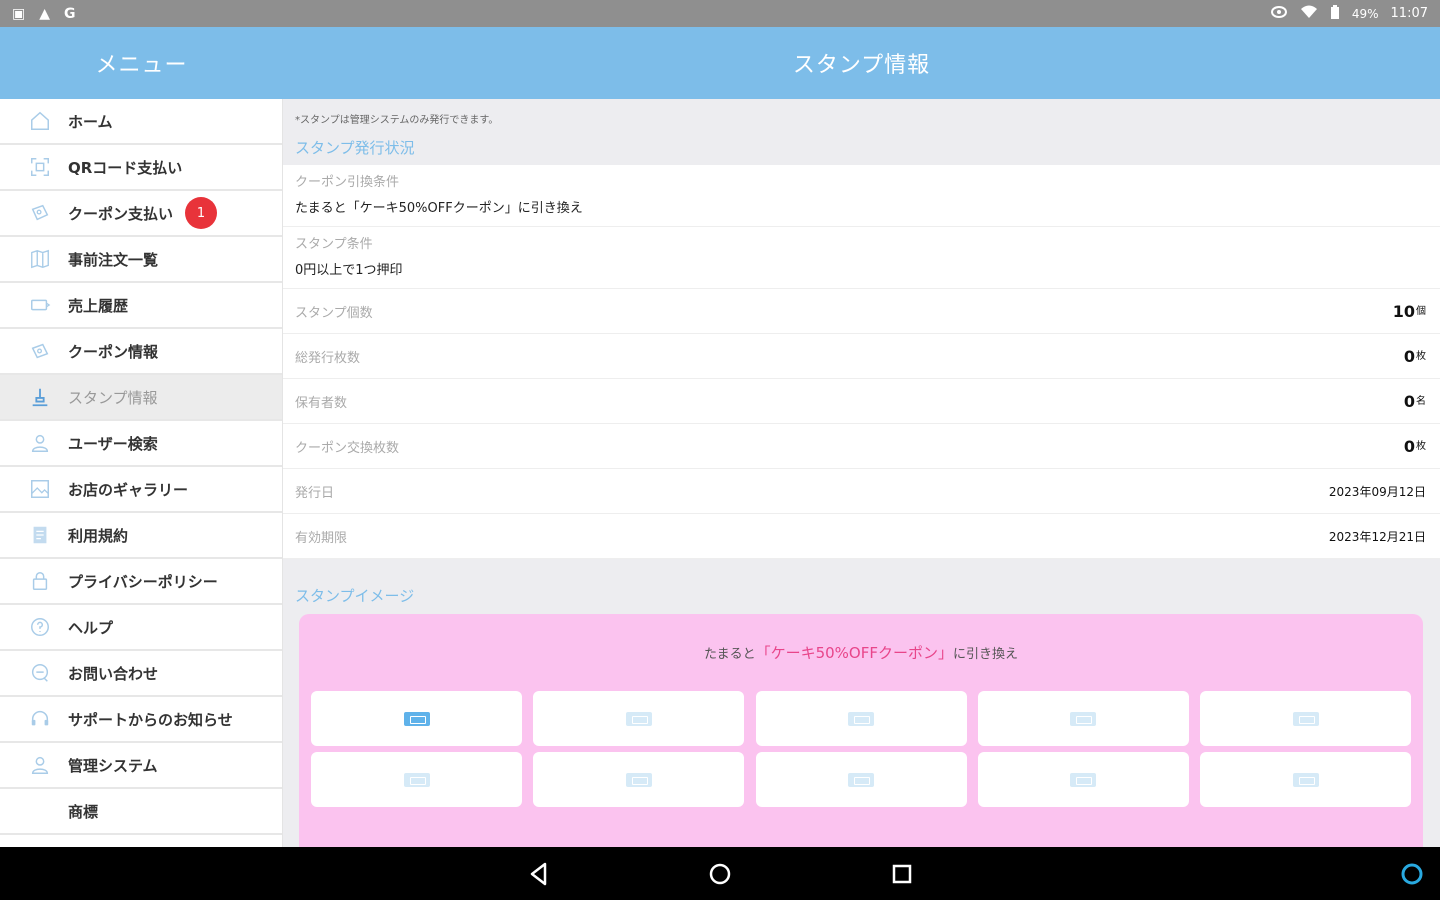 This screenshot has width=1440, height=900. What do you see at coordinates (40, 581) in the screenshot?
I see `lock-icon` at bounding box center [40, 581].